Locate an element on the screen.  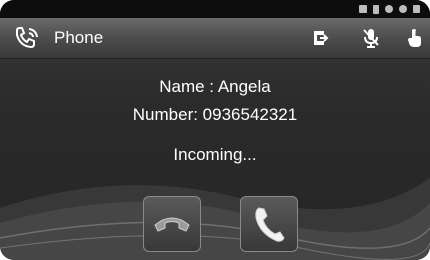
caller-name: Name : Angela is located at coordinates (215, 86).